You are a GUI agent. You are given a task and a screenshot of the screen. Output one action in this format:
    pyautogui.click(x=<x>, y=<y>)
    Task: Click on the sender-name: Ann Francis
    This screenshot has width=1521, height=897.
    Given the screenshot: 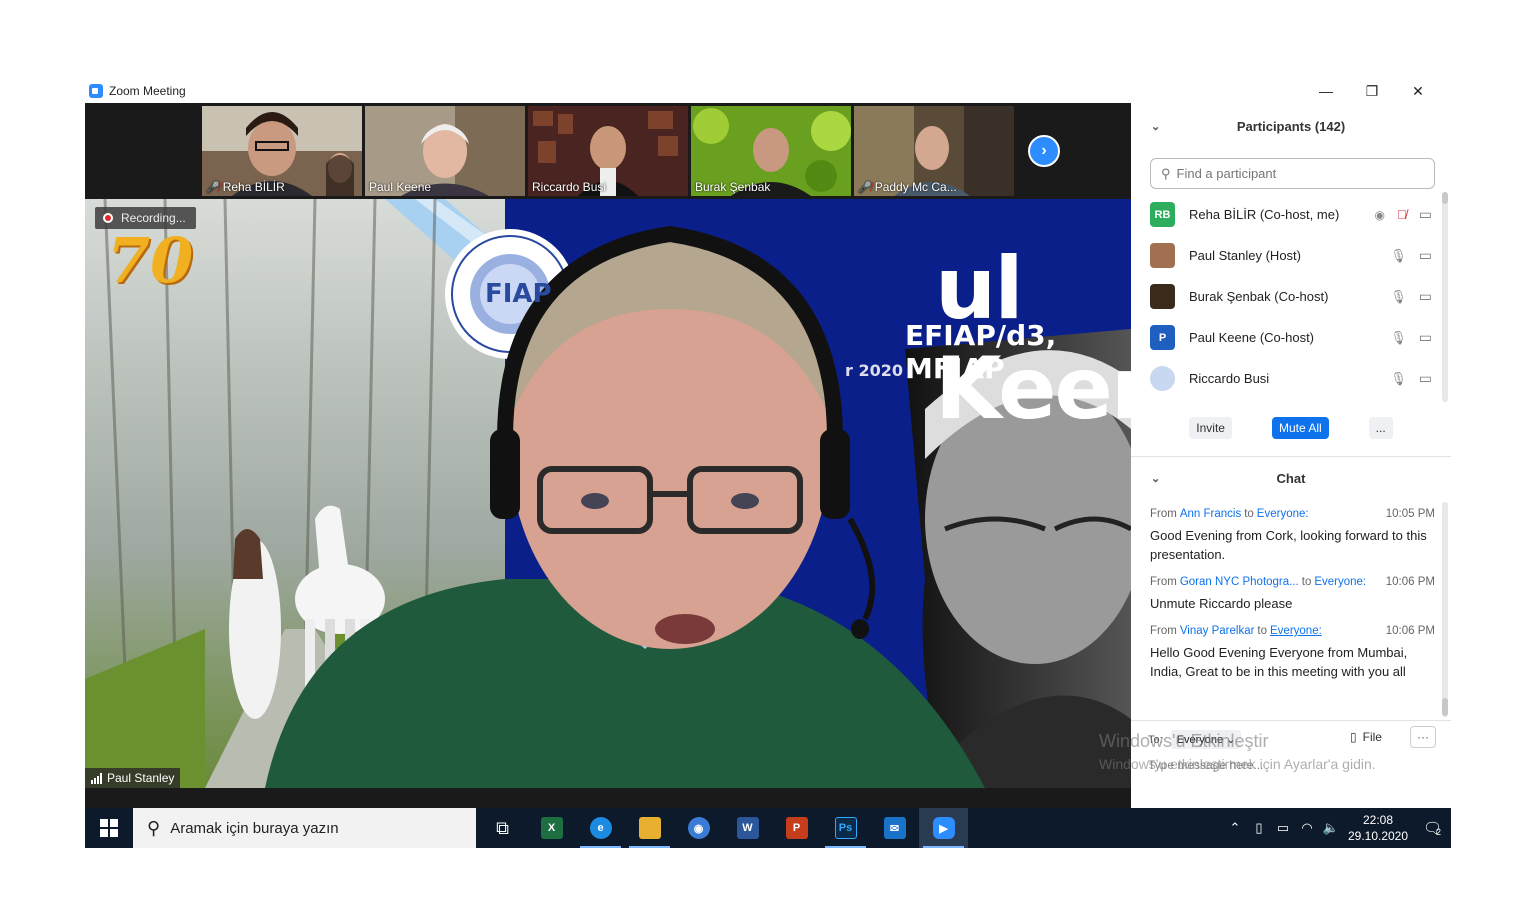 What is the action you would take?
    pyautogui.click(x=1210, y=517)
    